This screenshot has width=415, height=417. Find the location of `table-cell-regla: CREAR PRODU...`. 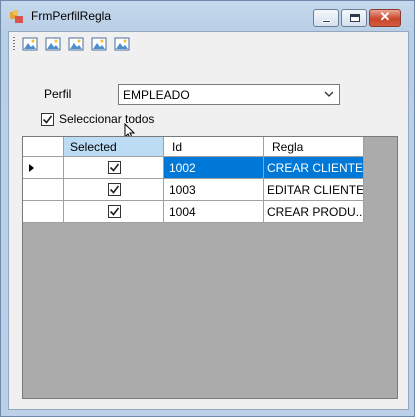

table-cell-regla: CREAR PRODU... is located at coordinates (314, 212).